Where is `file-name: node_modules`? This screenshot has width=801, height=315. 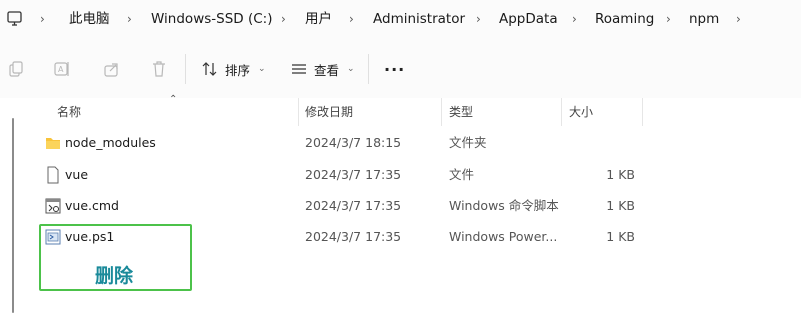
file-name: node_modules is located at coordinates (110, 142).